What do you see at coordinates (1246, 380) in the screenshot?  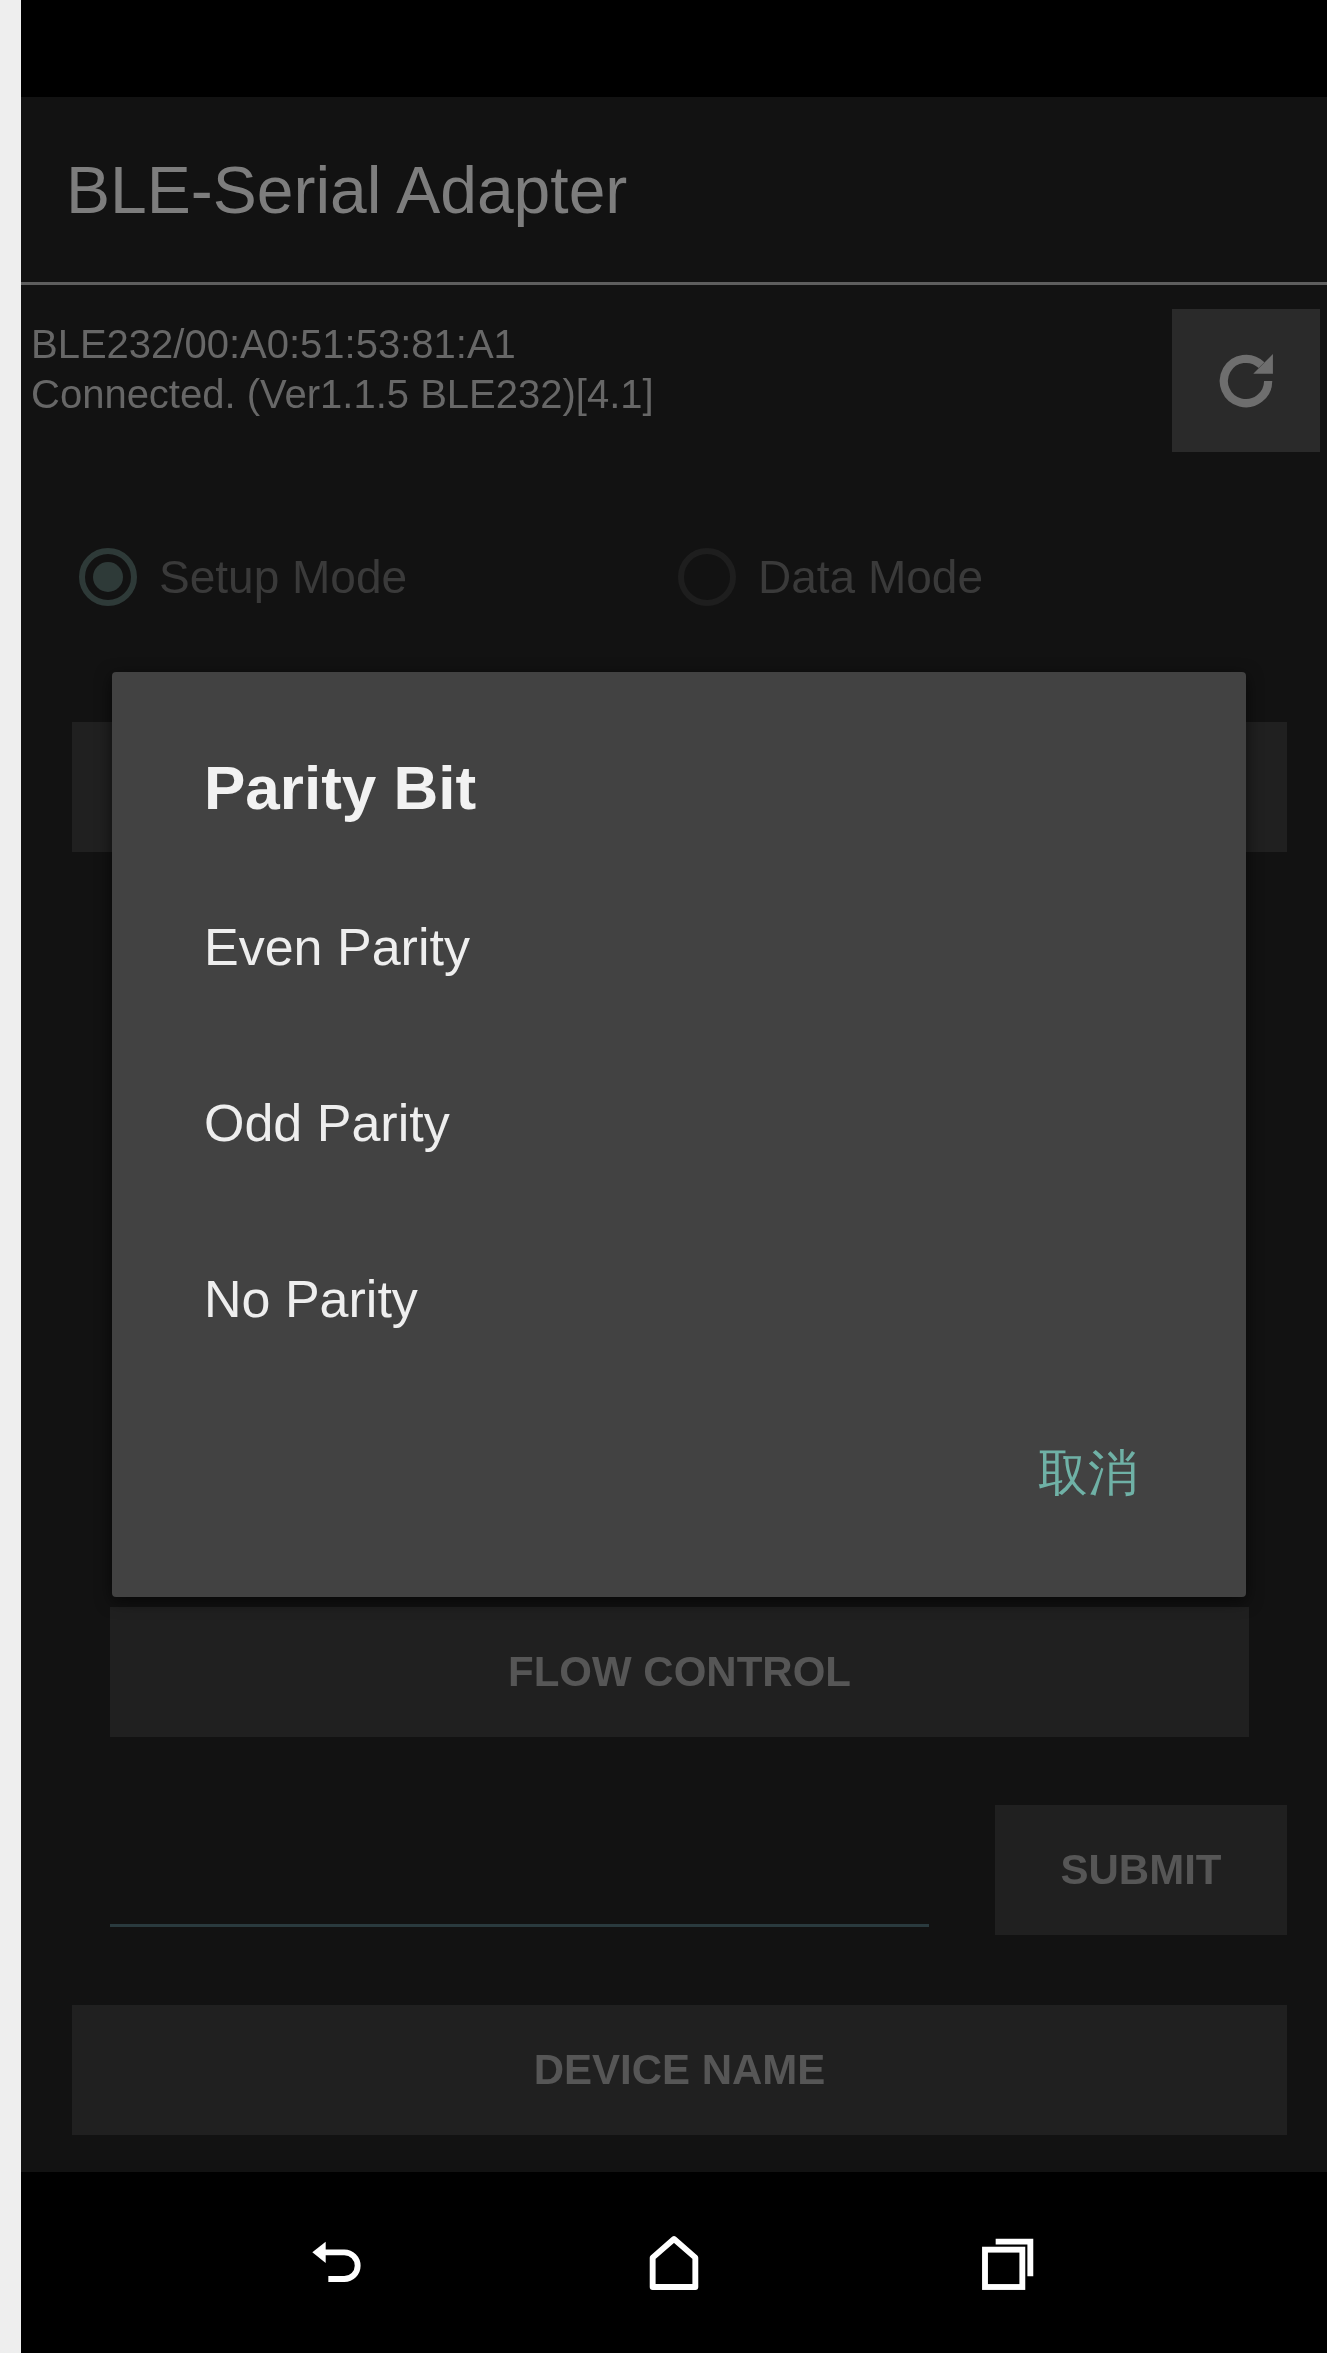 I see `refresh-button` at bounding box center [1246, 380].